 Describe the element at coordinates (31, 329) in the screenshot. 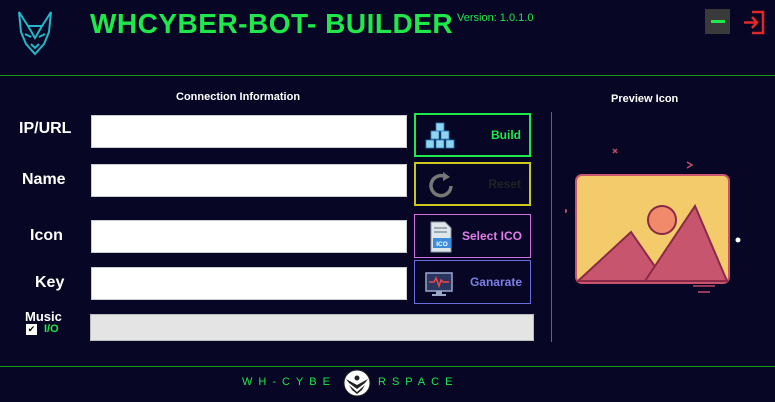

I see `music-checkbox: ✔` at that location.